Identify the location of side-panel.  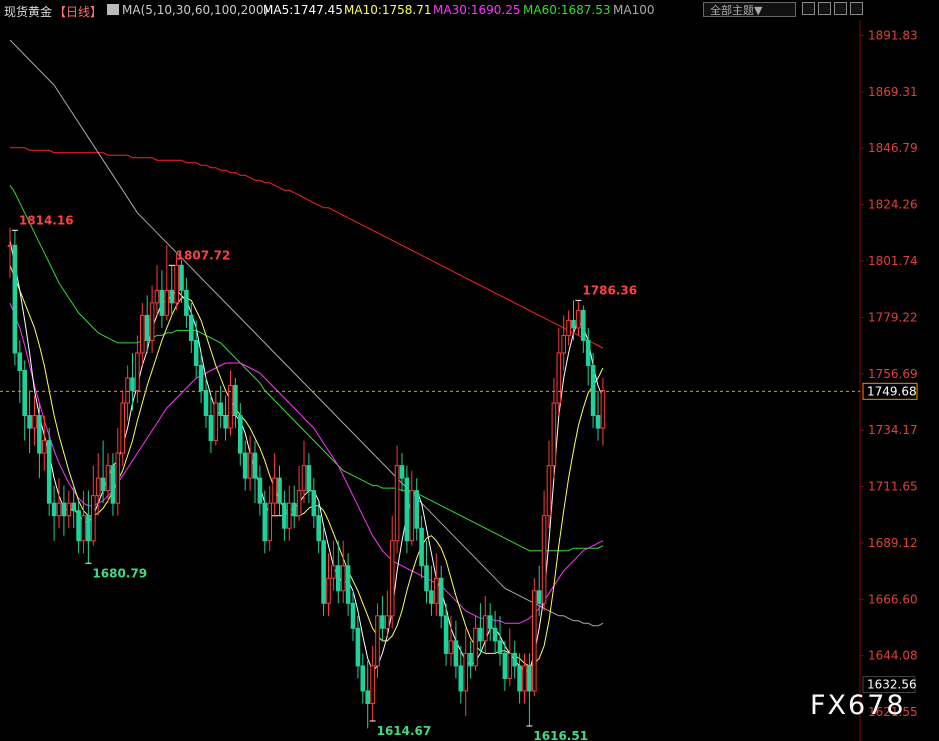
(928, 380).